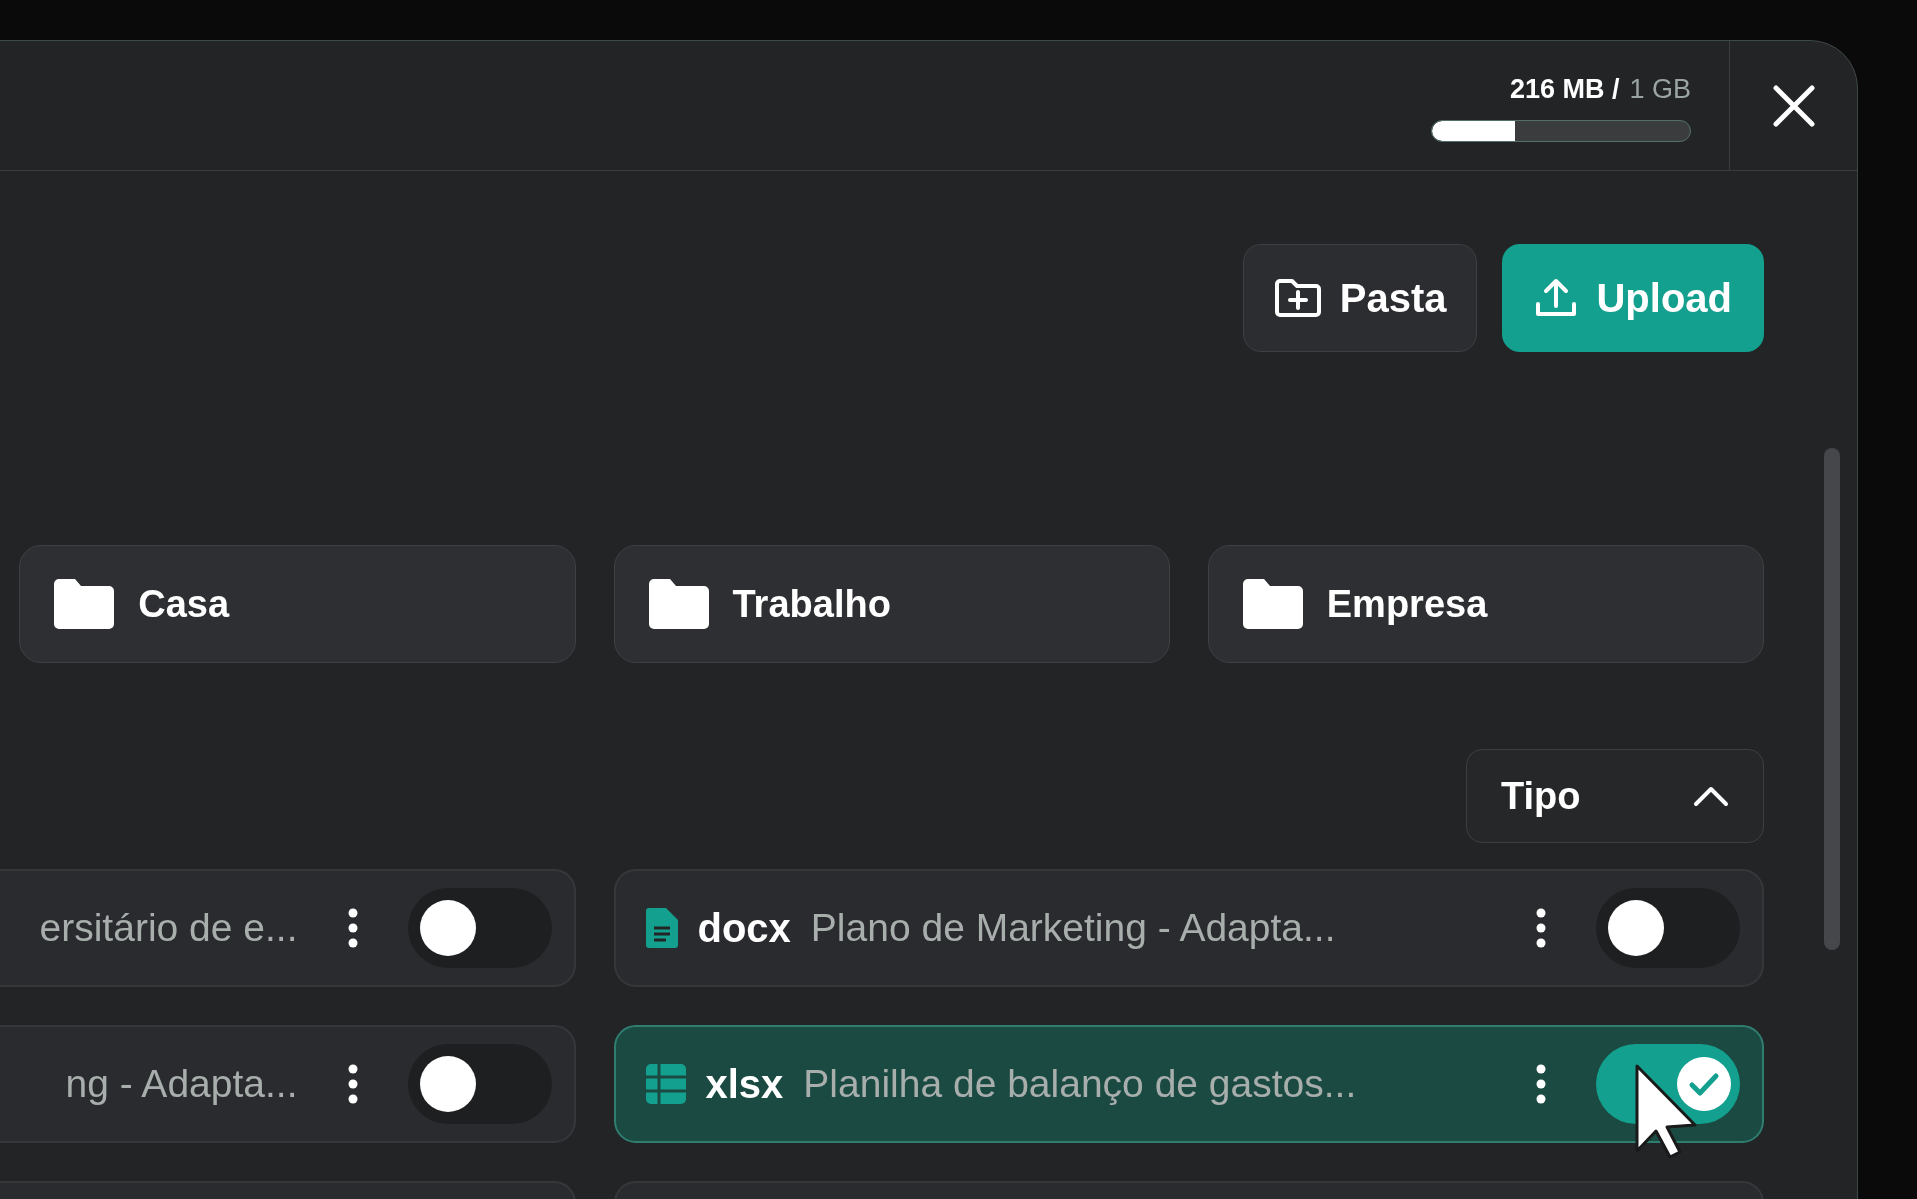 The width and height of the screenshot is (1917, 1199). What do you see at coordinates (744, 1084) in the screenshot?
I see `file-type: xlsx` at bounding box center [744, 1084].